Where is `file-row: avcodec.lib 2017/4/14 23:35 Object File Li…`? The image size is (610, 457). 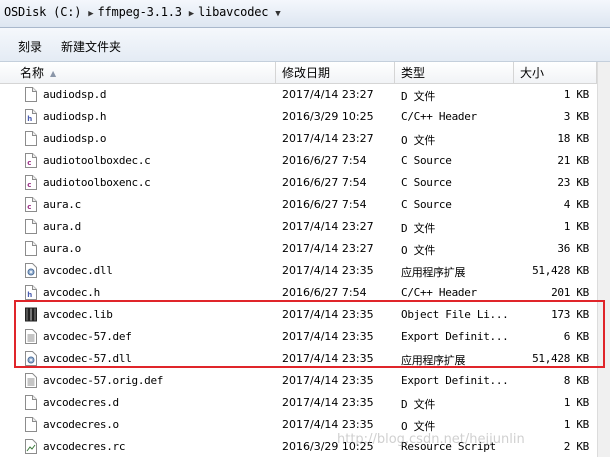
file-row: avcodec.lib 2017/4/14 23:35 Object File Li… is located at coordinates (298, 315).